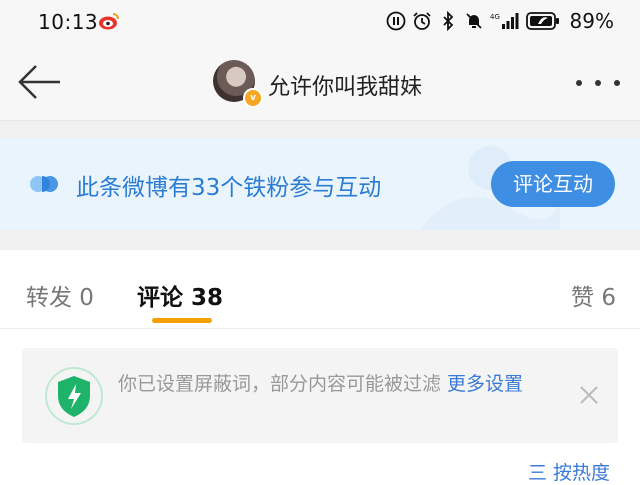 Image resolution: width=640 pixels, height=485 pixels. I want to click on notice-message: 你已设置屏蔽词，部分内容可能被过滤 更多设置, so click(338, 384).